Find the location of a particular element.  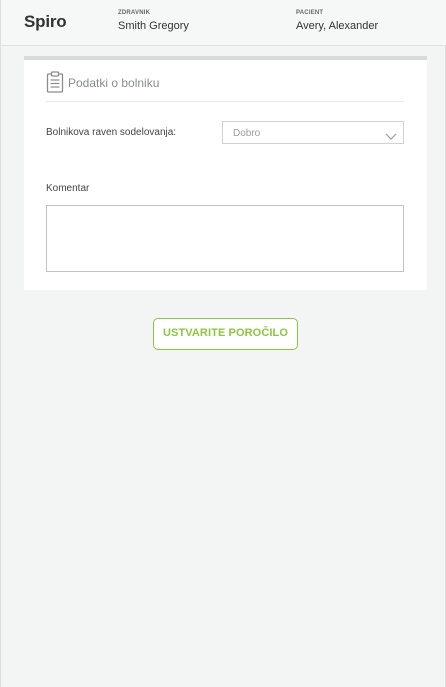

comment-label: Komentar is located at coordinates (68, 188).